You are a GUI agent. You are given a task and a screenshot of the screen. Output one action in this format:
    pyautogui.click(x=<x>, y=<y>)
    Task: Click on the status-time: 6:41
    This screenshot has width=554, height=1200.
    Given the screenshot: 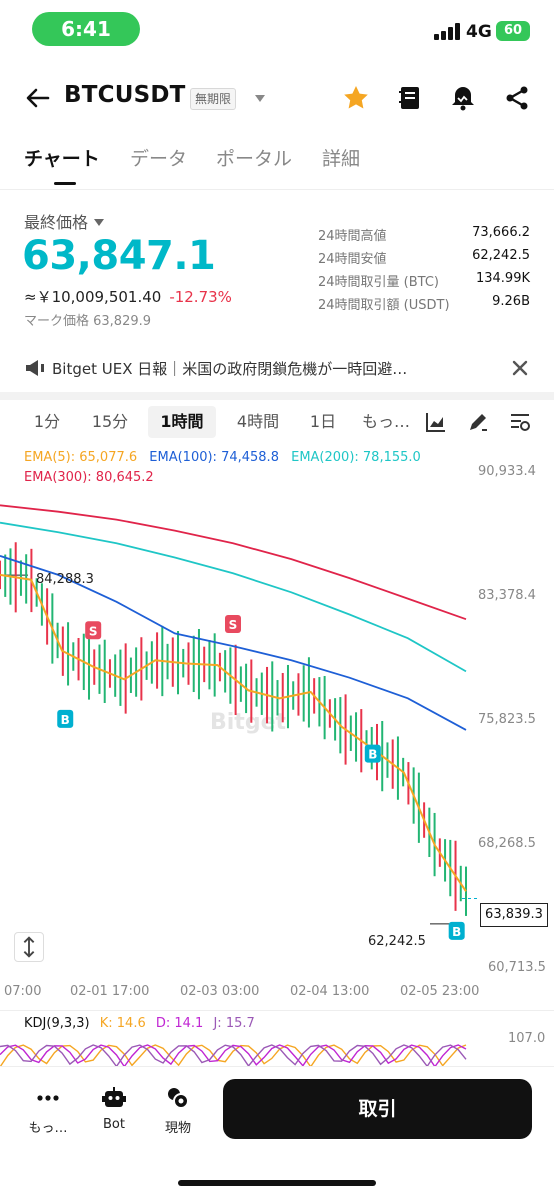 What is the action you would take?
    pyautogui.click(x=86, y=29)
    